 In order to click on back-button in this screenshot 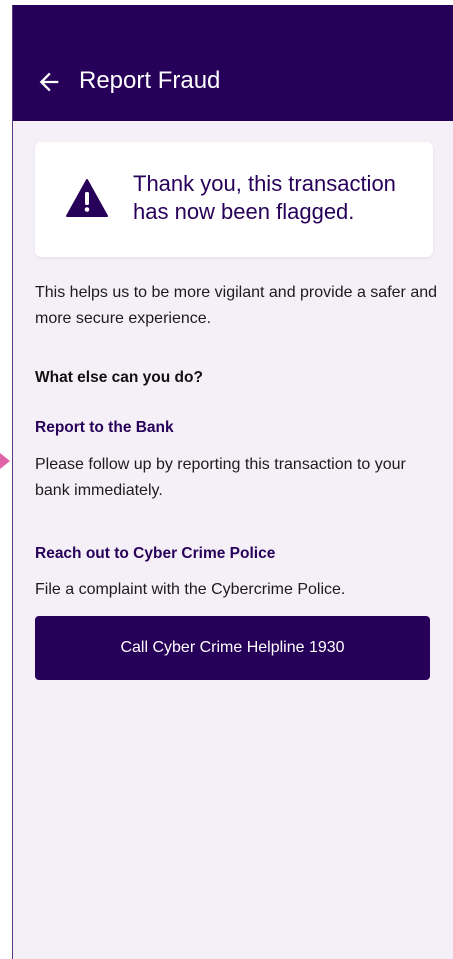, I will do `click(49, 82)`.